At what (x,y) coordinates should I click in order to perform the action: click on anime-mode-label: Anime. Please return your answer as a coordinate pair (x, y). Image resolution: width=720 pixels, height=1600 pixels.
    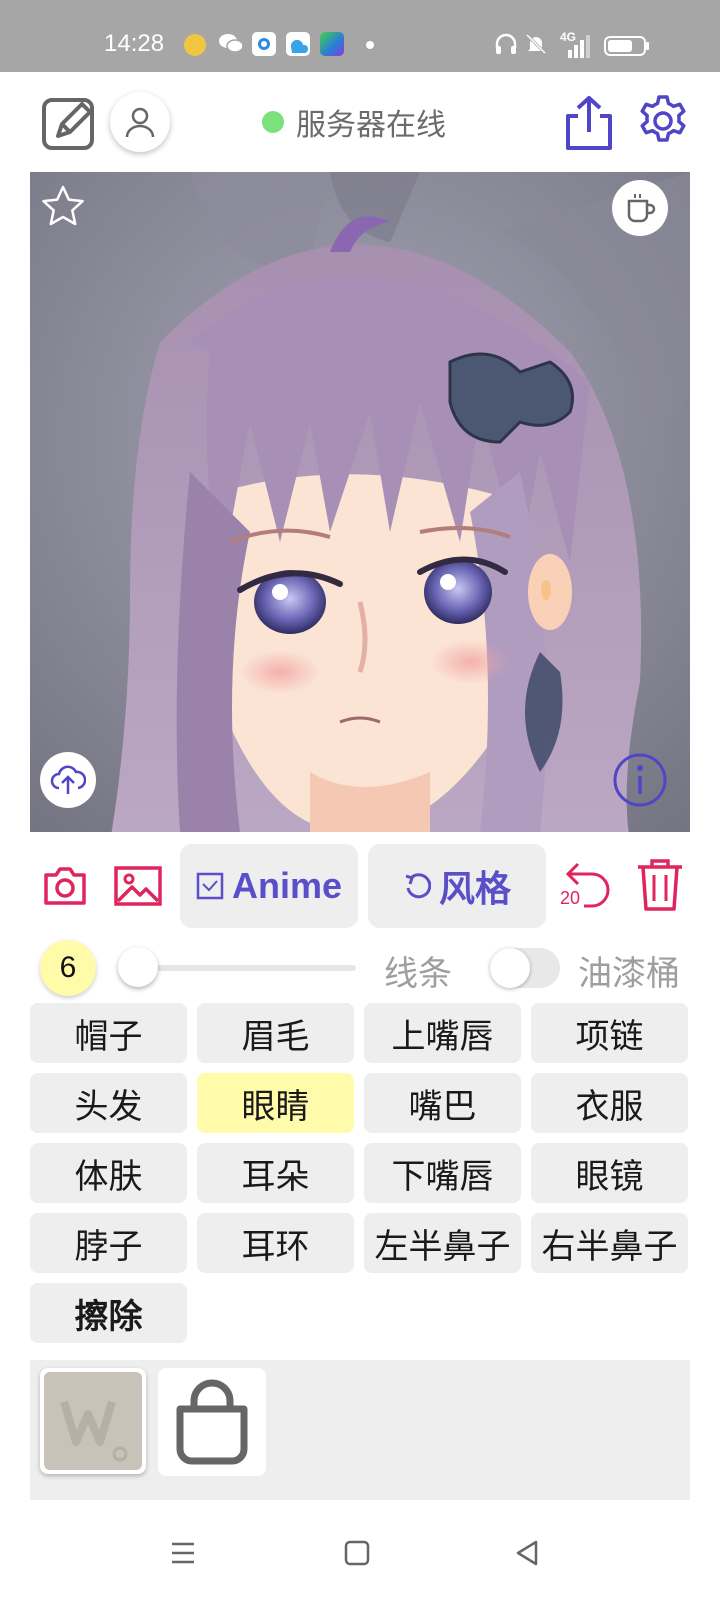
    Looking at the image, I should click on (287, 885).